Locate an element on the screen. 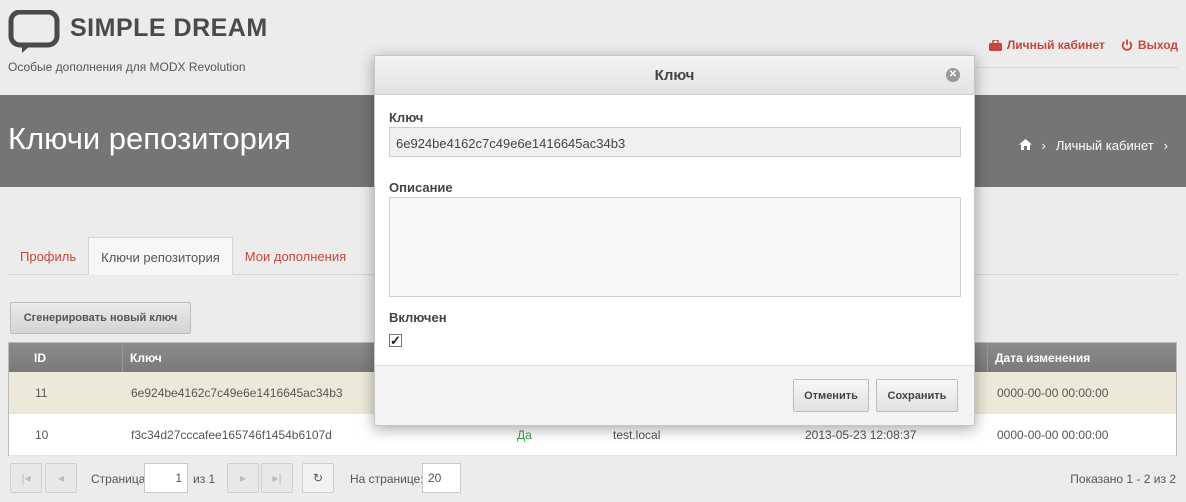 This screenshot has width=1186, height=502. page-title: Ключи репозитория is located at coordinates (149, 138).